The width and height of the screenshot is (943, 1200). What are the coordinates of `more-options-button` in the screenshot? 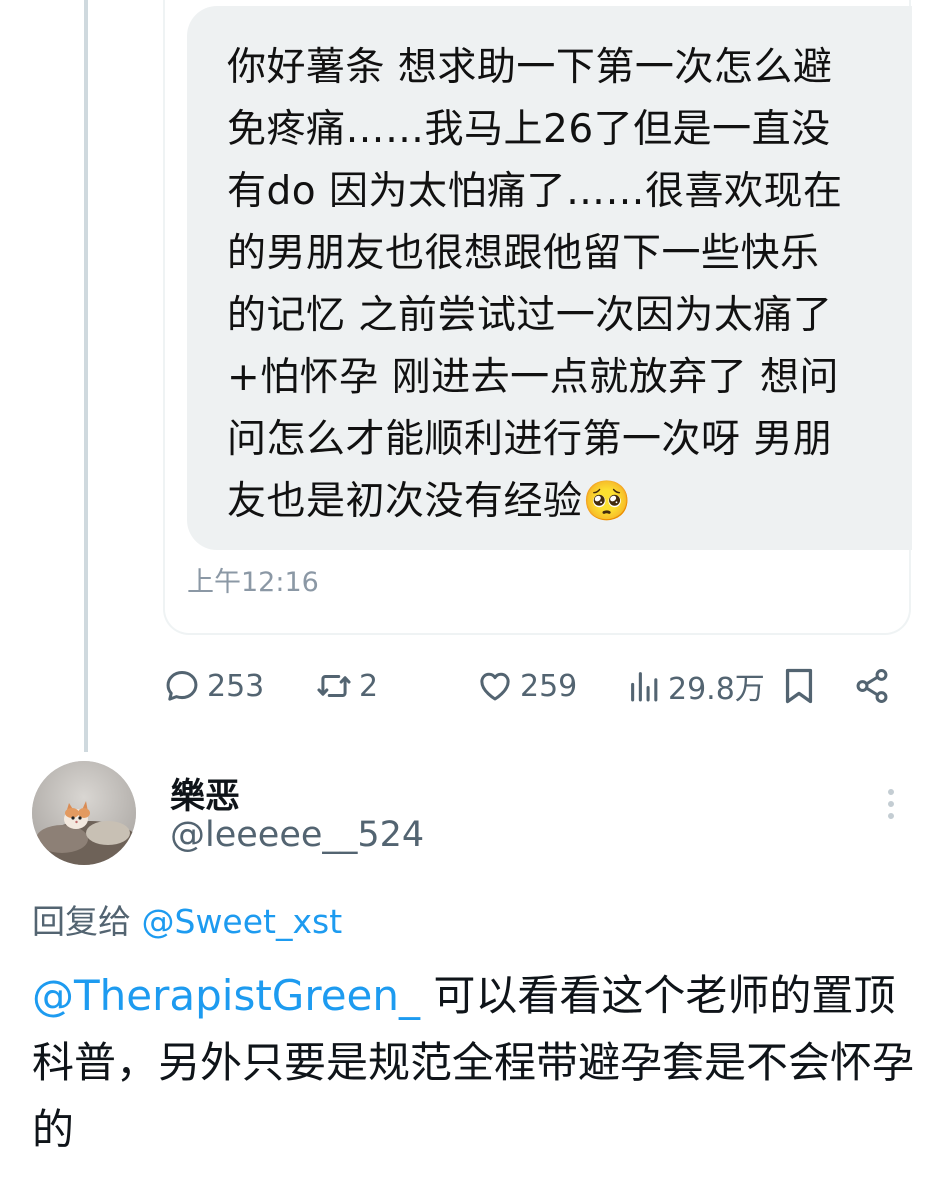 It's located at (891, 806).